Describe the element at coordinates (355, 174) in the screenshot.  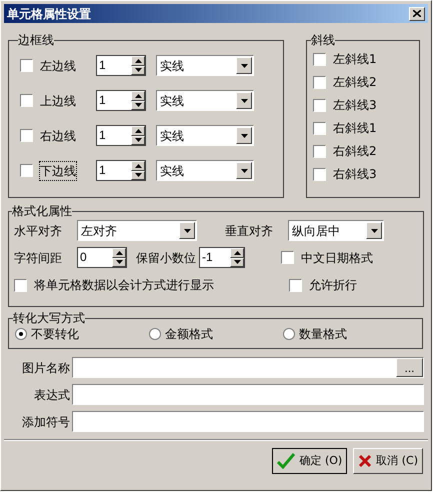
I see `checkbox-label: 右斜线3` at that location.